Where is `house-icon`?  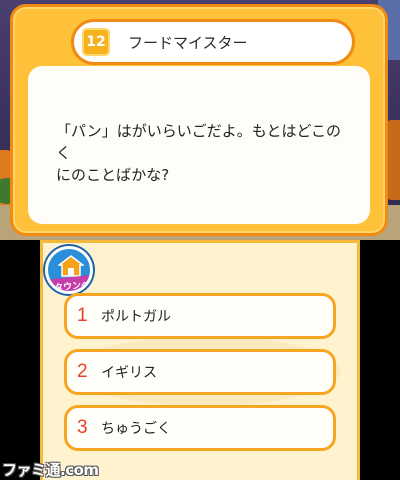
house-icon is located at coordinates (71, 266).